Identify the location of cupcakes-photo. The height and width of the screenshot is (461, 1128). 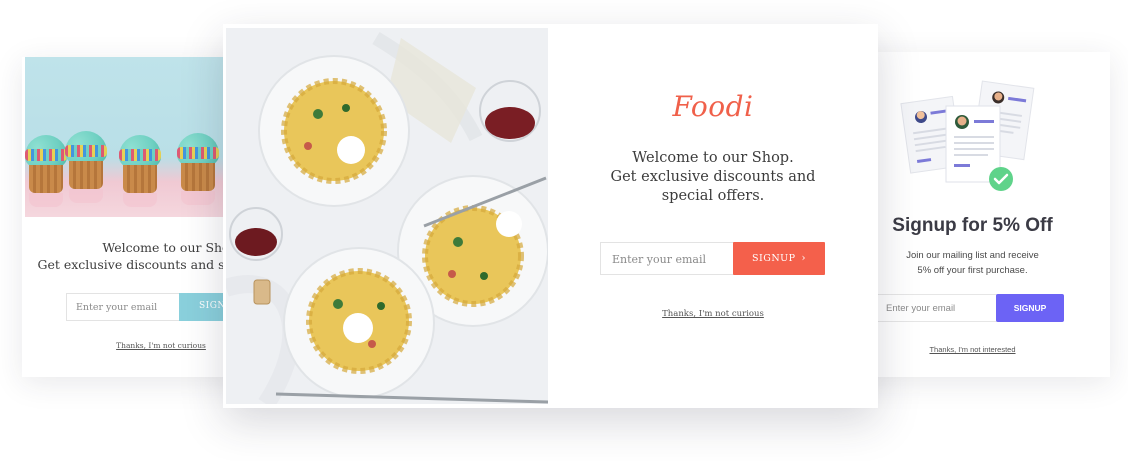
(135, 137).